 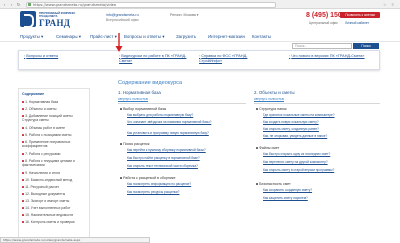 I want to click on question-link: Как выбрать для работы нормативную базу?, so click(x=184, y=115).